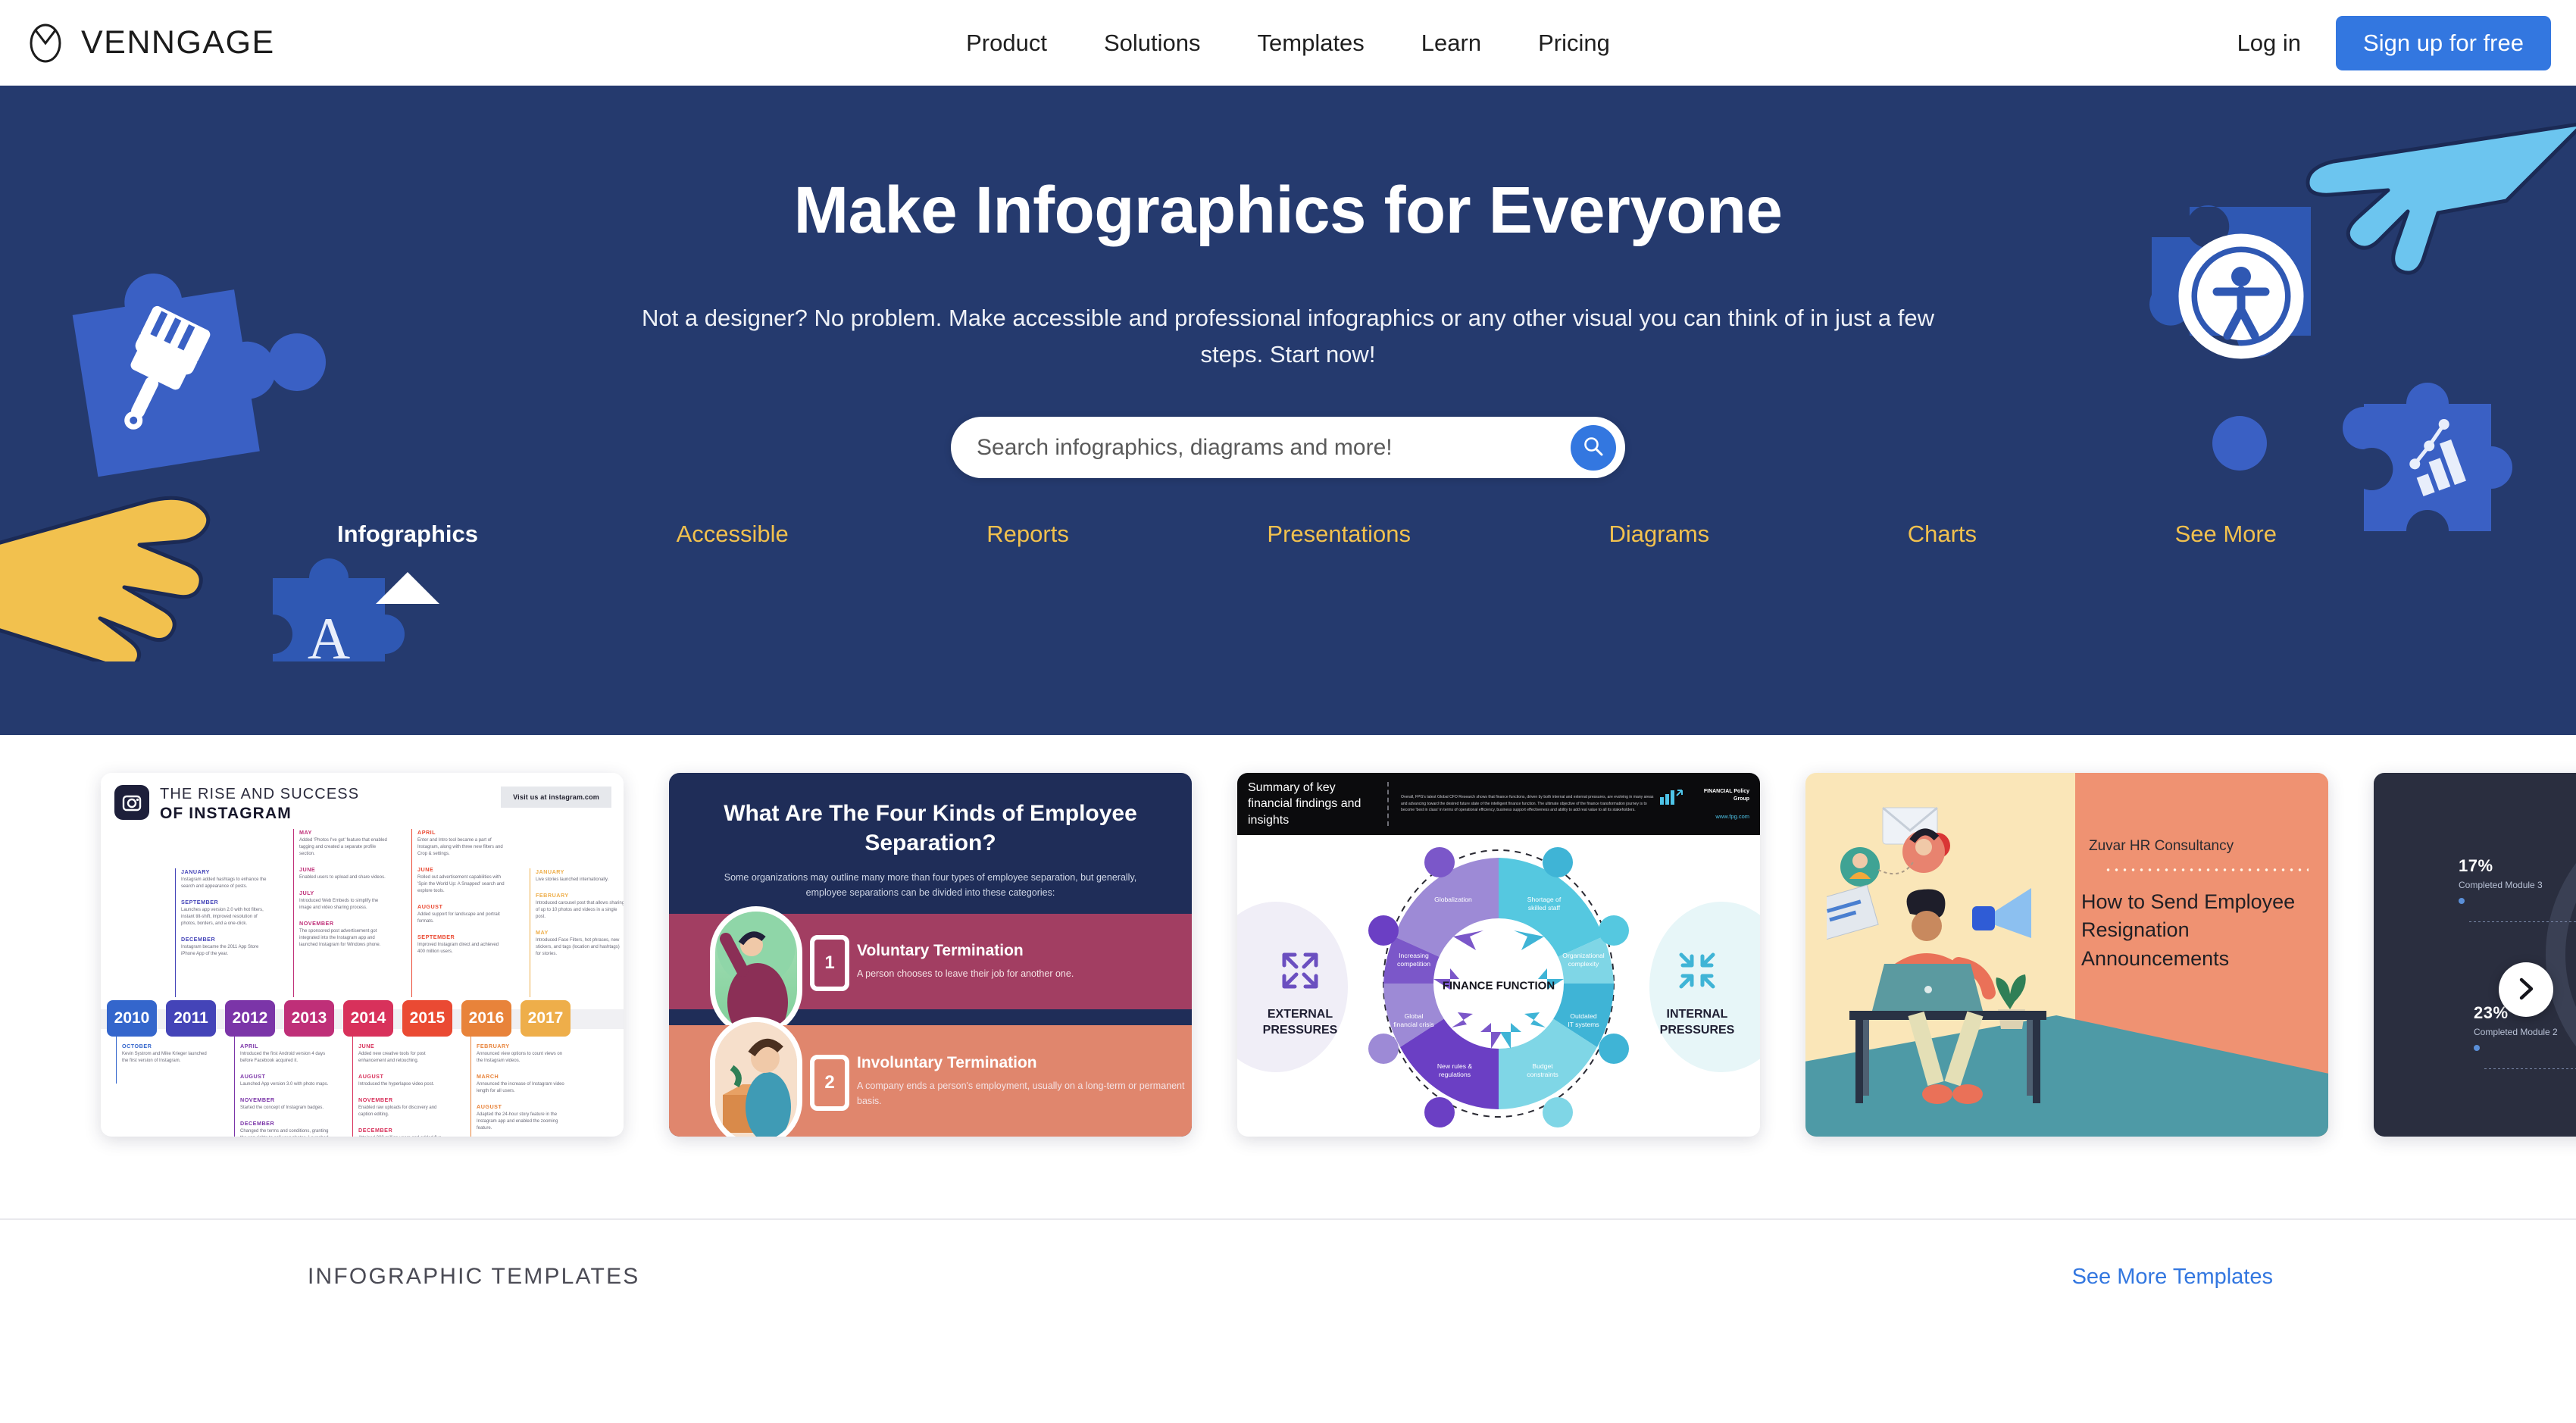  What do you see at coordinates (131, 802) in the screenshot?
I see `instagram-icon` at bounding box center [131, 802].